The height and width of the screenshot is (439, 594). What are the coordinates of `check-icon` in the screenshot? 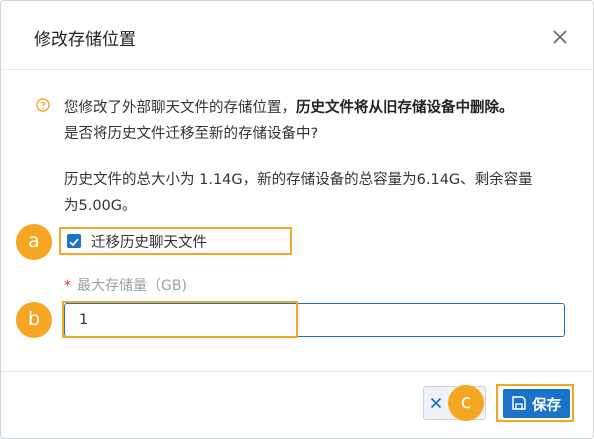 It's located at (74, 242).